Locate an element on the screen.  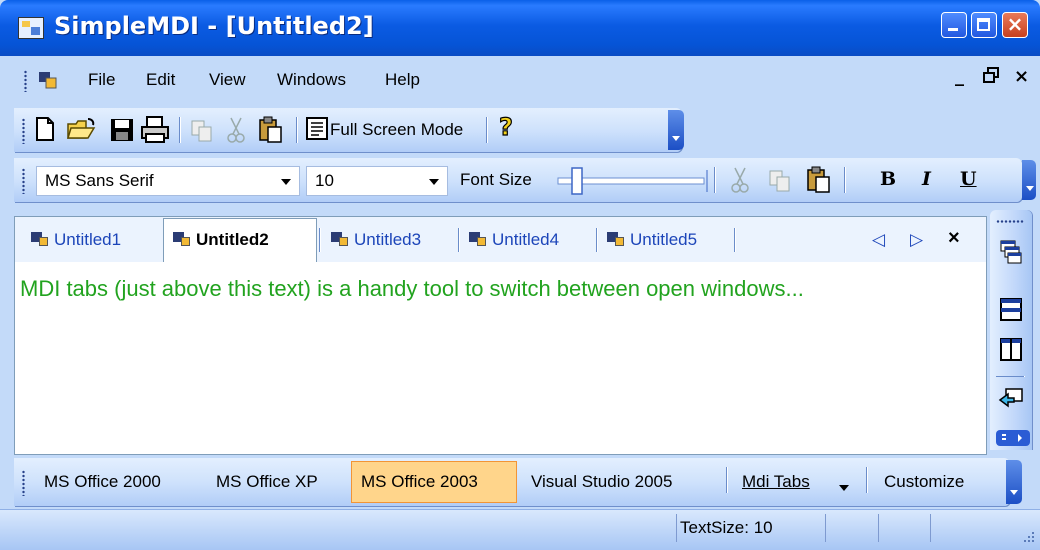
tab-untitled2: Untitled2 is located at coordinates (220, 240).